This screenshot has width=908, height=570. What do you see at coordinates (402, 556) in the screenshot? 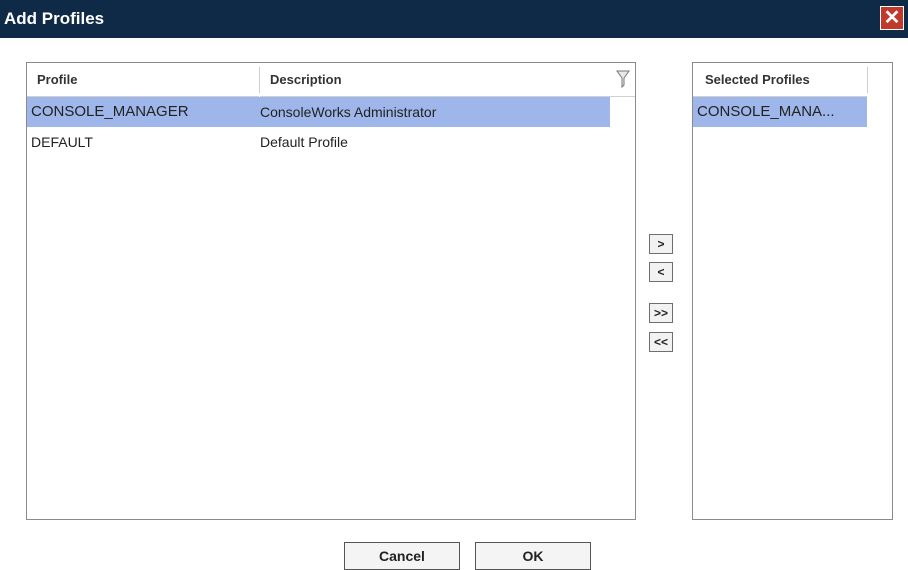
I see `cancel-button: Cancel` at bounding box center [402, 556].